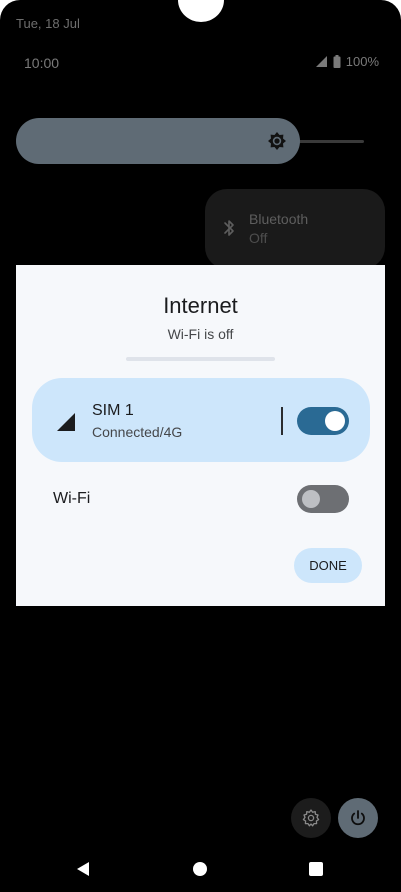 Image resolution: width=401 pixels, height=892 pixels. What do you see at coordinates (328, 565) in the screenshot?
I see `done-button: DONE` at bounding box center [328, 565].